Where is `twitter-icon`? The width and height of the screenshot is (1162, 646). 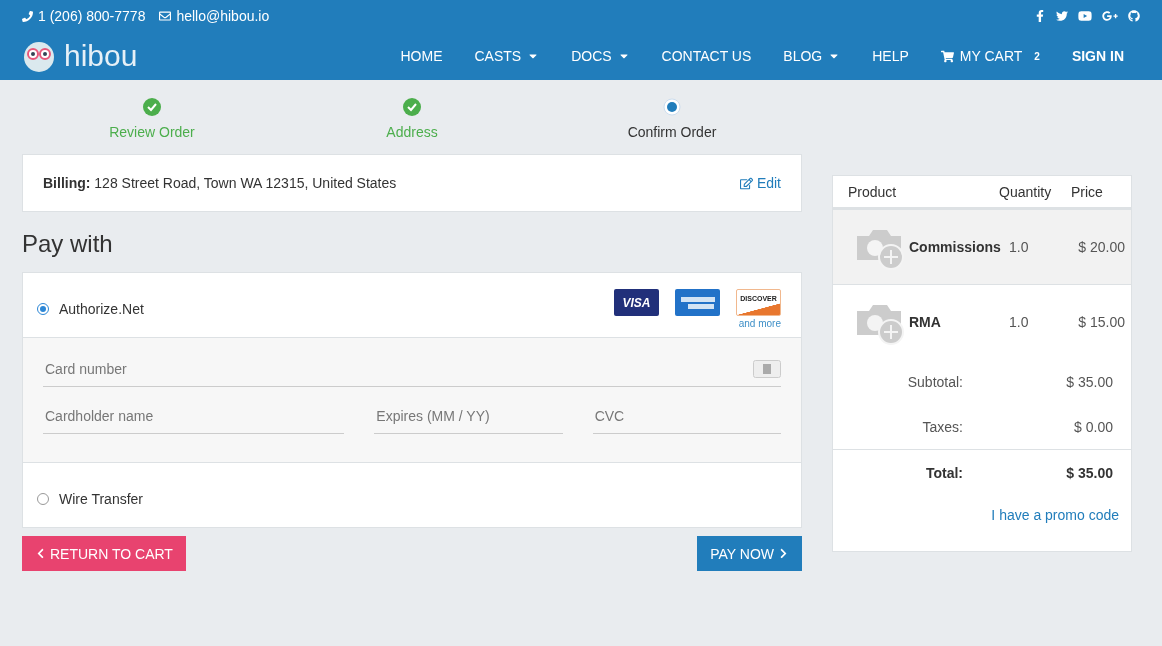 twitter-icon is located at coordinates (1062, 16).